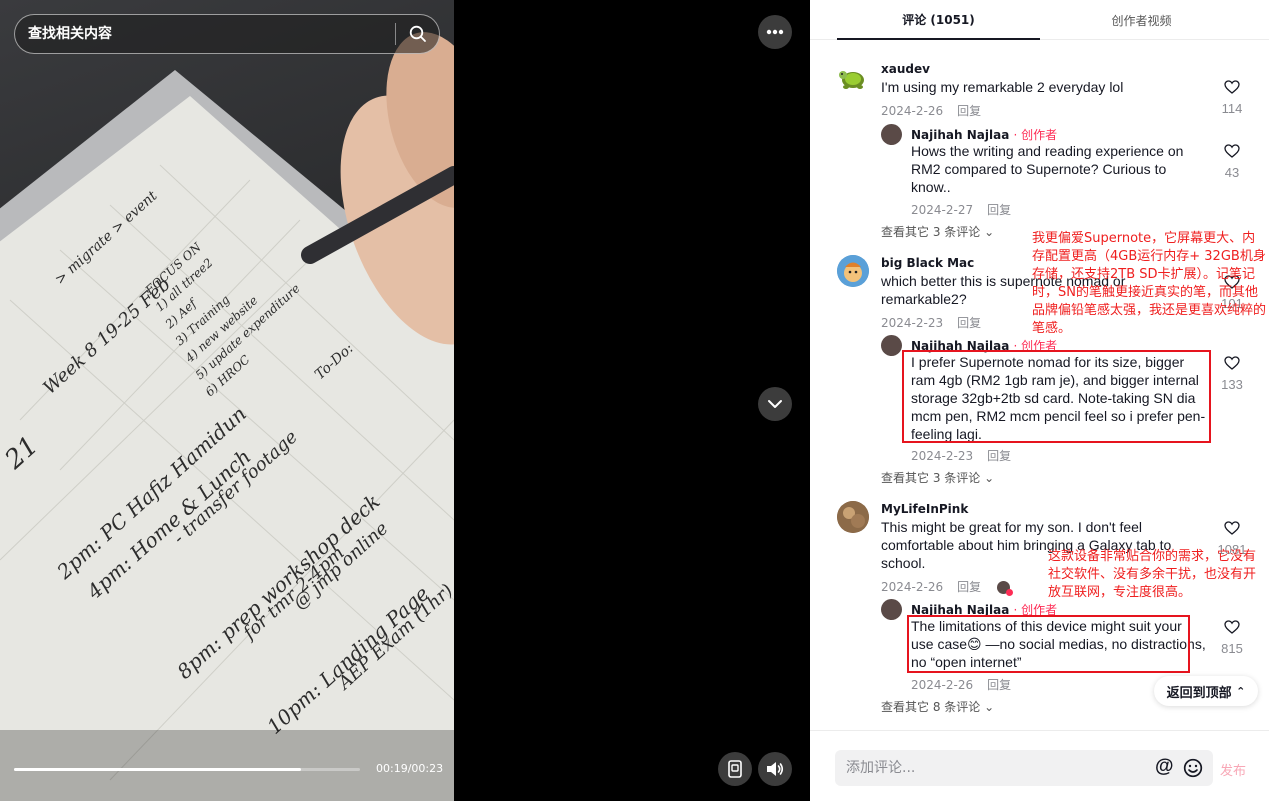  I want to click on tab-comments: 评论 (1051), so click(938, 20).